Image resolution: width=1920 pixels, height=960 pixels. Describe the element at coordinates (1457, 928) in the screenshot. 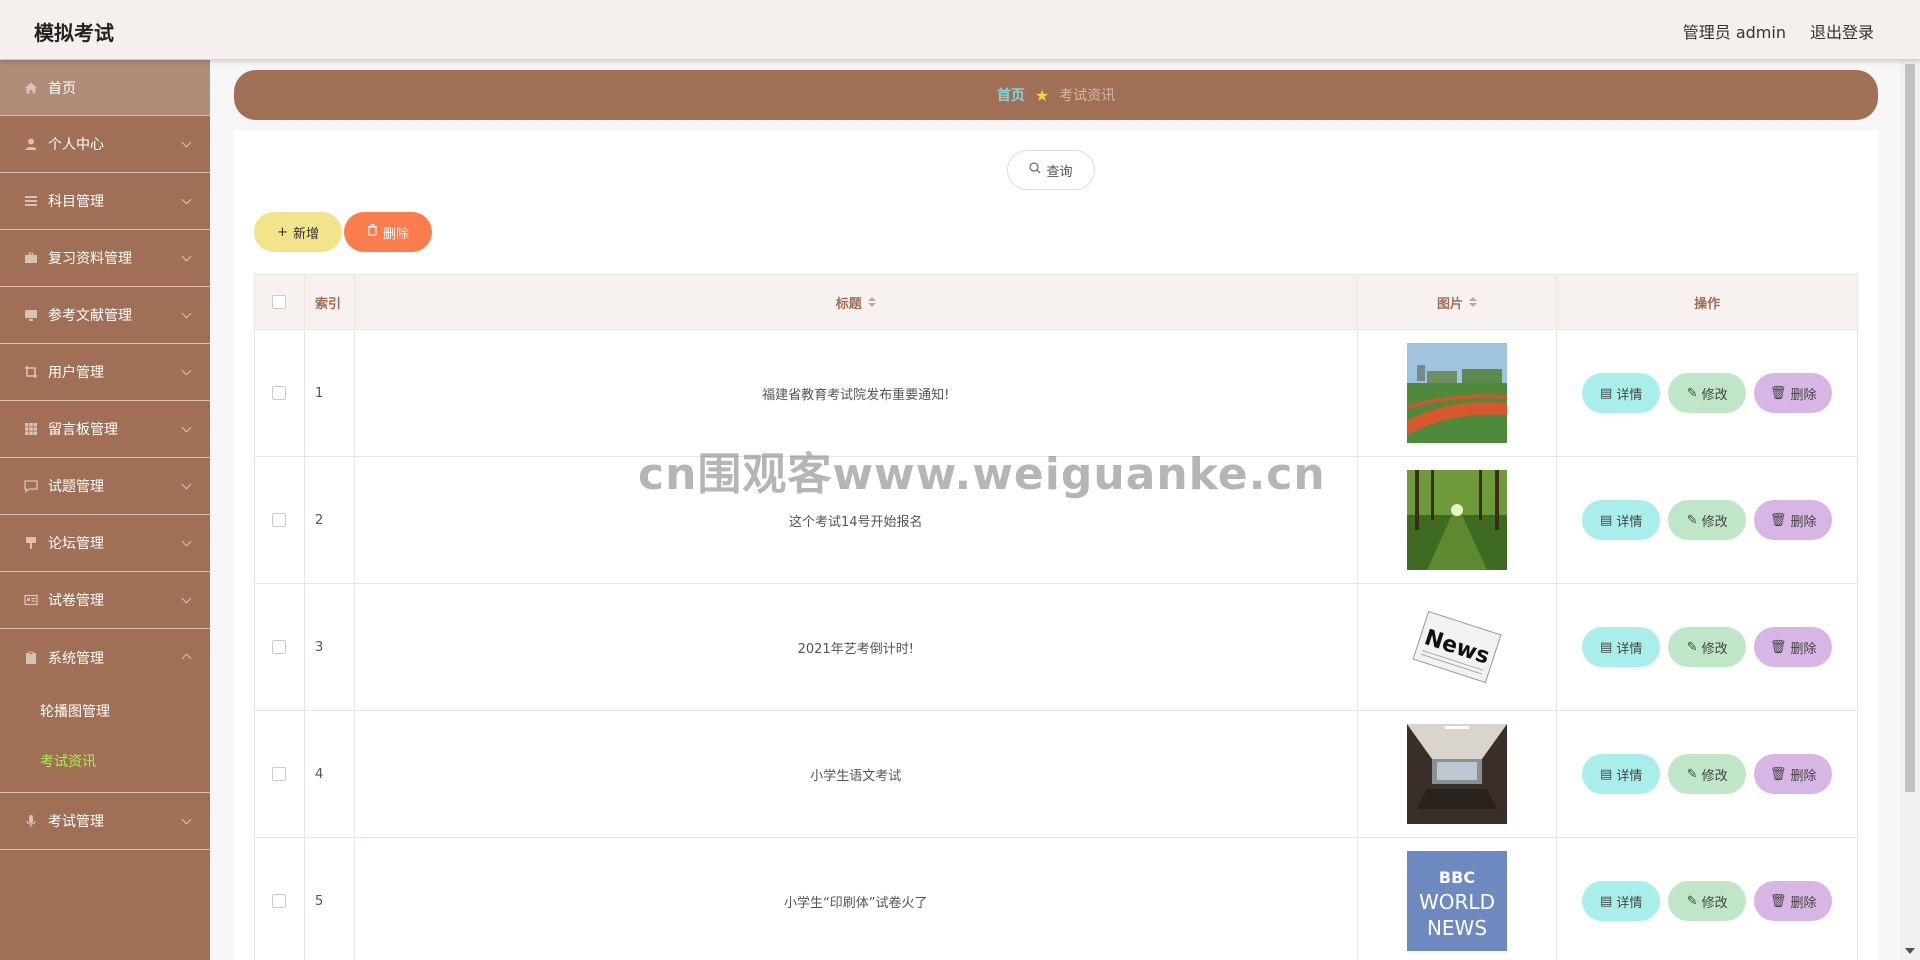

I see `news-label-text: NEWS` at that location.